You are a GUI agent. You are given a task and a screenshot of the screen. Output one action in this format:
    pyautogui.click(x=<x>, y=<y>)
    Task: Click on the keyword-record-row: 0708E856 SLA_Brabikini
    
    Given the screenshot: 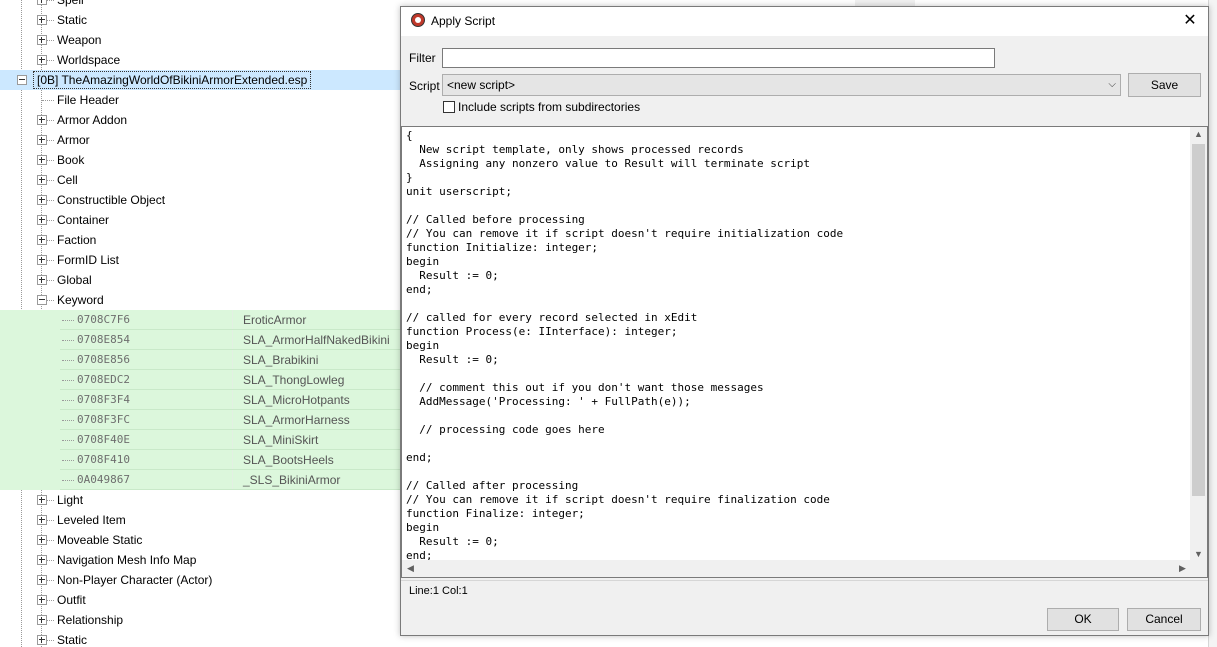 What is the action you would take?
    pyautogui.click(x=200, y=360)
    